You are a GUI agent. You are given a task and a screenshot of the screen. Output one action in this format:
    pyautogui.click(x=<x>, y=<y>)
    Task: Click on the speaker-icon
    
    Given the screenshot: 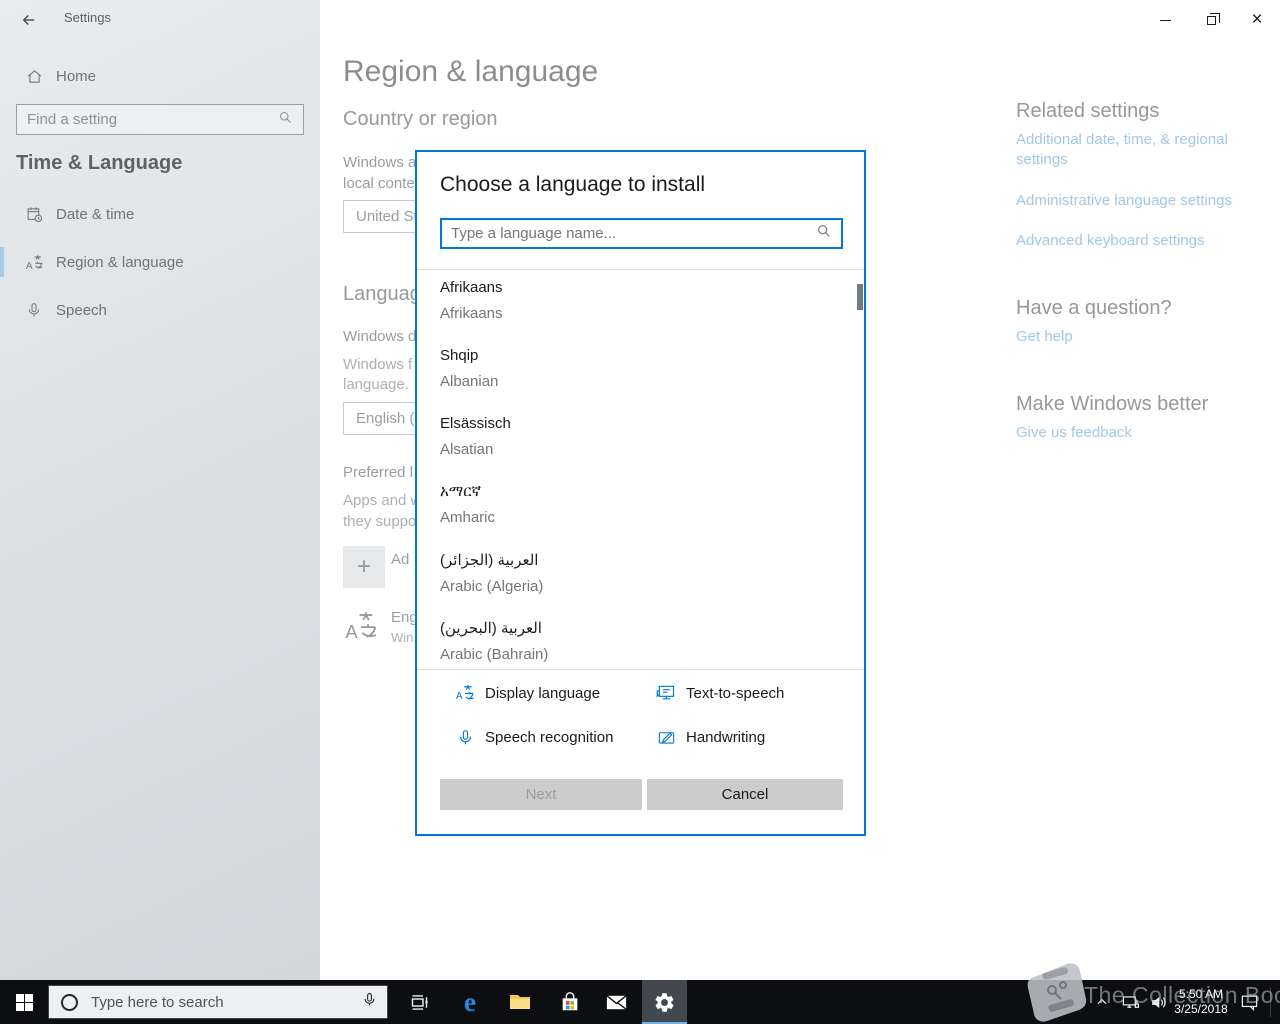 What is the action you would take?
    pyautogui.click(x=1158, y=1002)
    